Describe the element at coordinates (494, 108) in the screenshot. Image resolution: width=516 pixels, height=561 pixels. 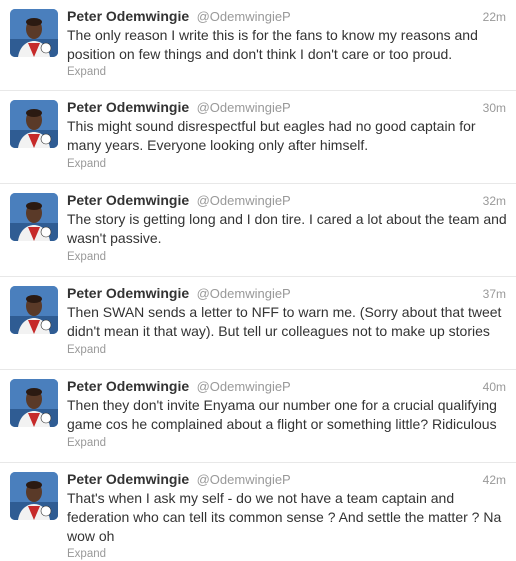
I see `tweet-timestamp: 30m` at that location.